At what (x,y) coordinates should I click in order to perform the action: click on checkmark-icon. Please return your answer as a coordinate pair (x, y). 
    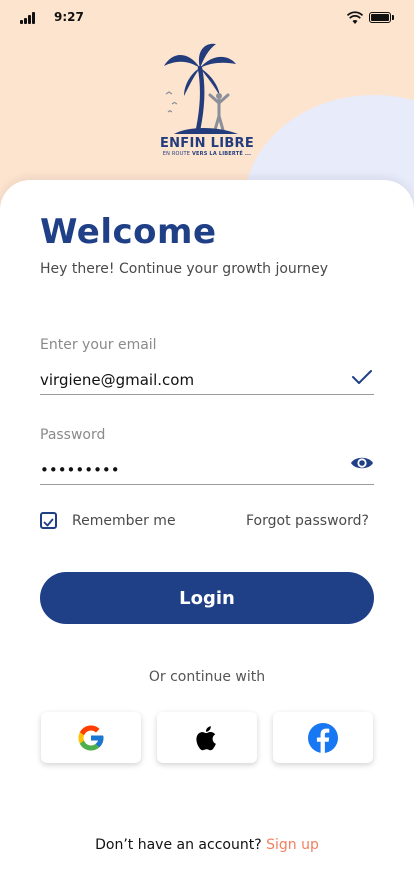
    Looking at the image, I should click on (362, 377).